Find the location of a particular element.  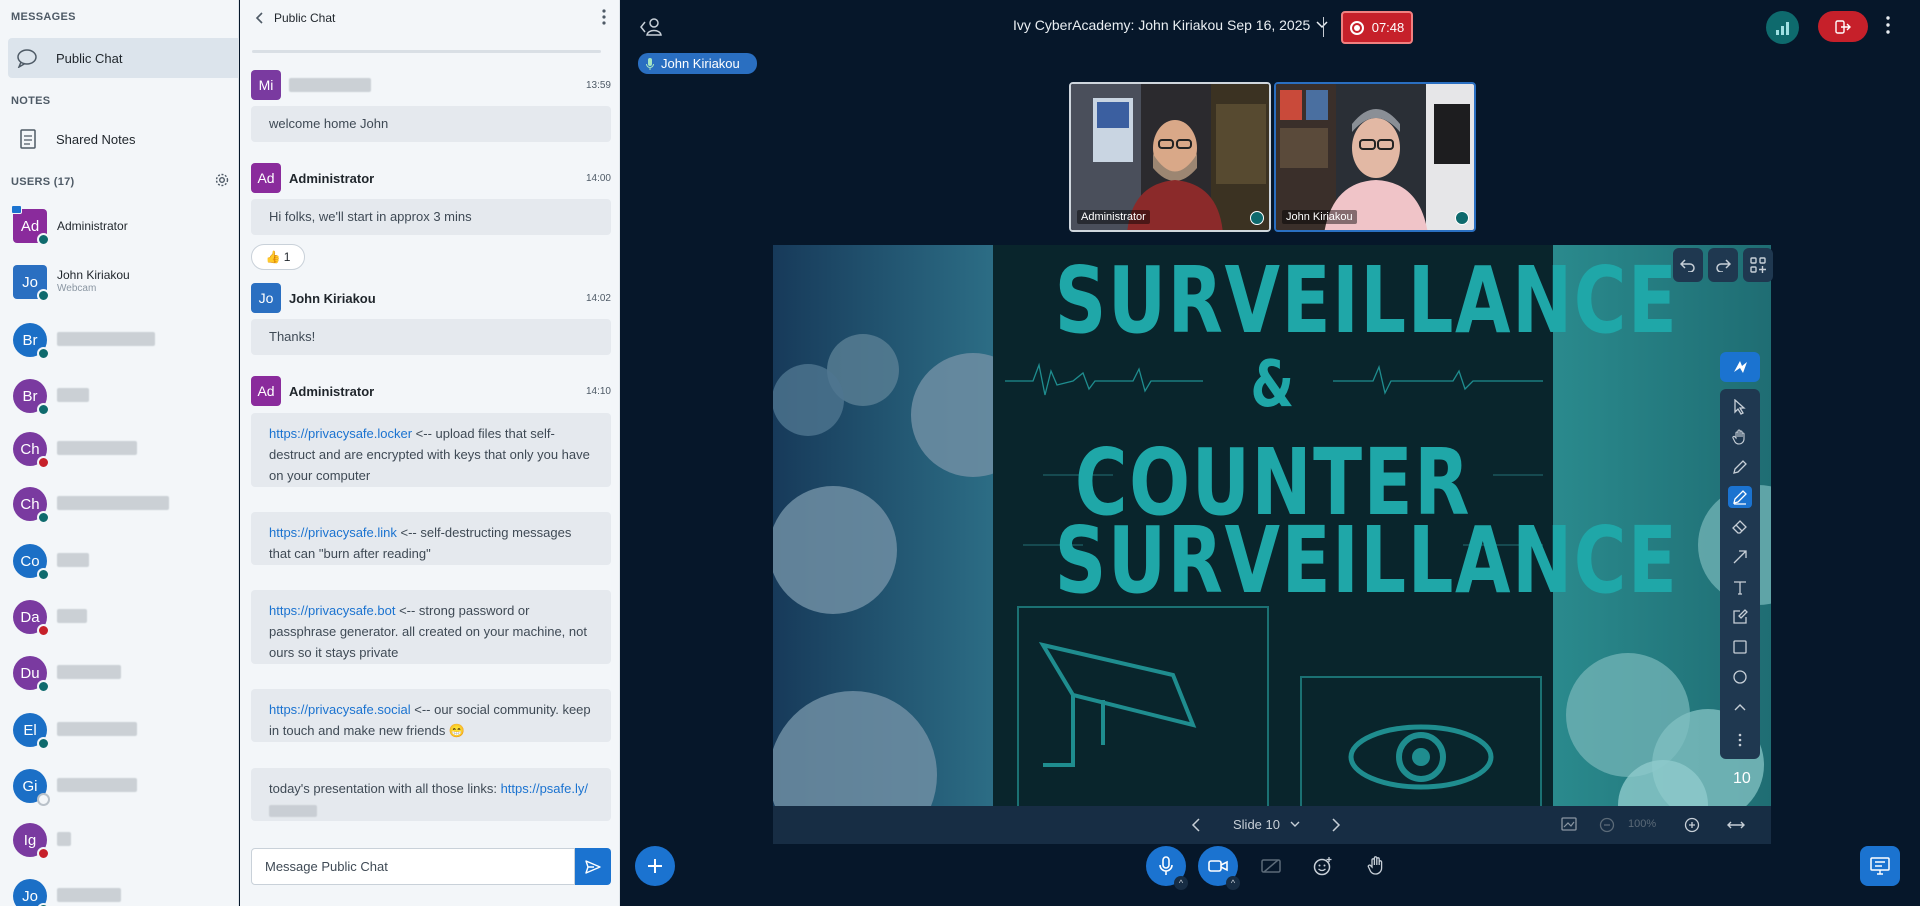

user-list-item: Da is located at coordinates (119, 617).